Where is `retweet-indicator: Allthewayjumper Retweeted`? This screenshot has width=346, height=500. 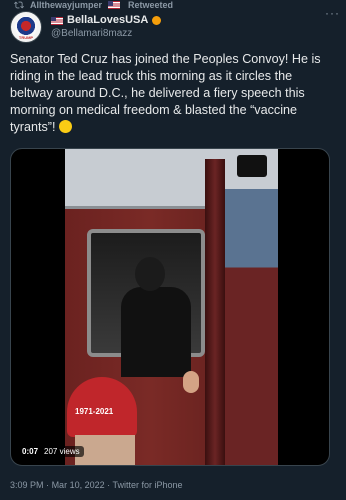
retweet-indicator: Allthewayjumper Retweeted is located at coordinates (93, 5).